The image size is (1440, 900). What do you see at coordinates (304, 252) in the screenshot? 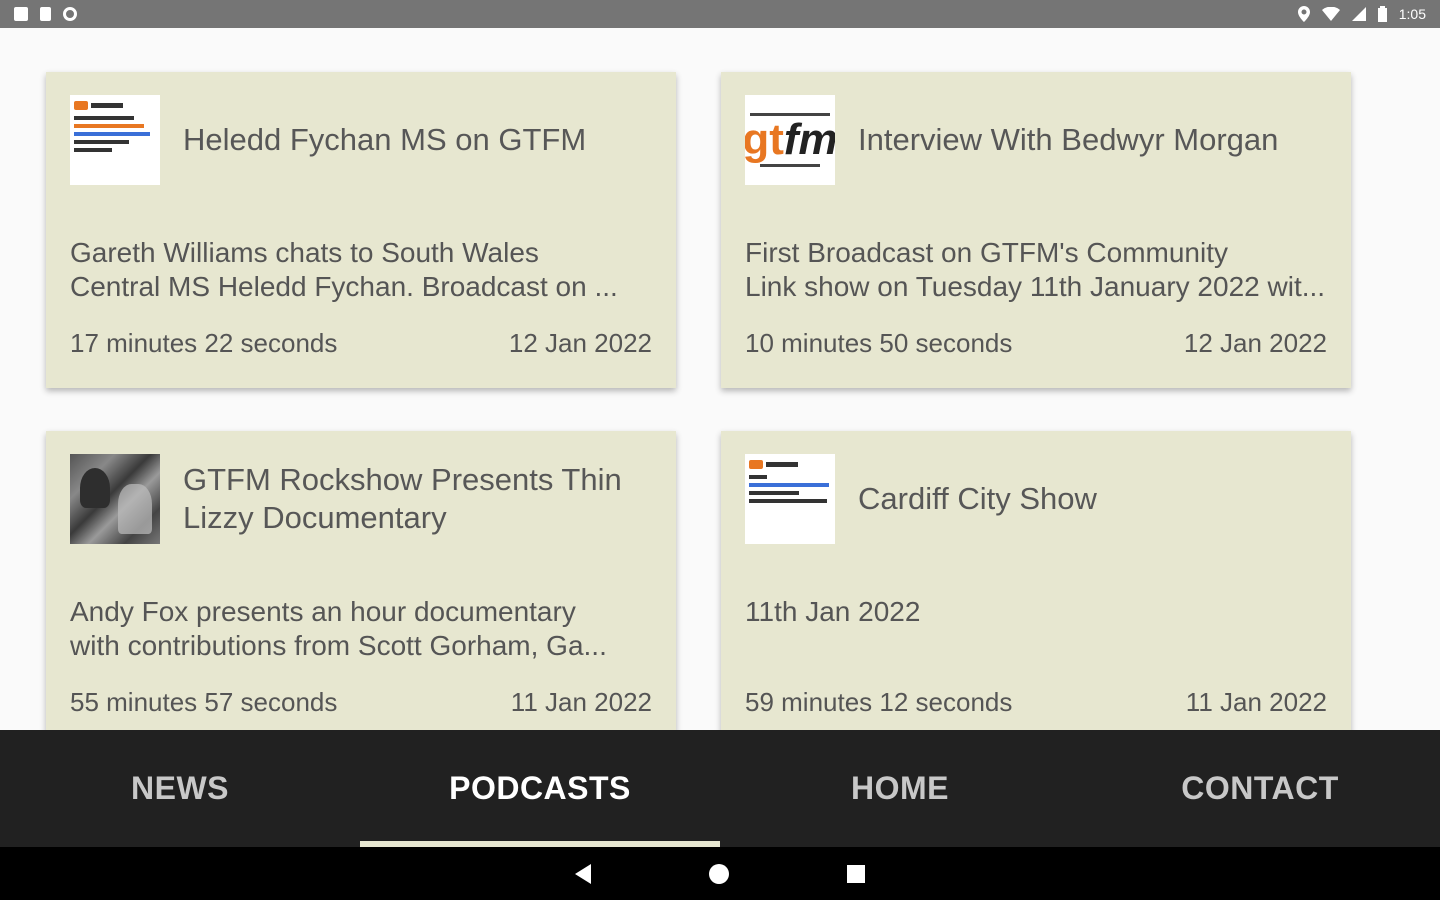
I see `podcast-description-line1: Gareth Williams chats to South Wales` at bounding box center [304, 252].